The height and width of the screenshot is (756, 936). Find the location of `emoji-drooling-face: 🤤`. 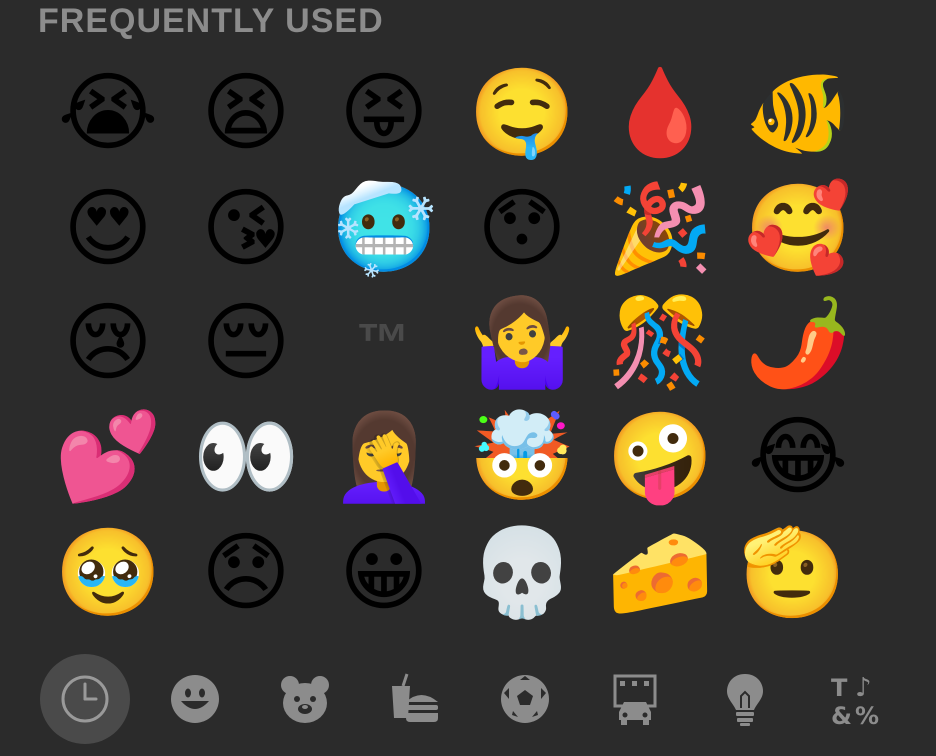

emoji-drooling-face: 🤤 is located at coordinates (522, 113).